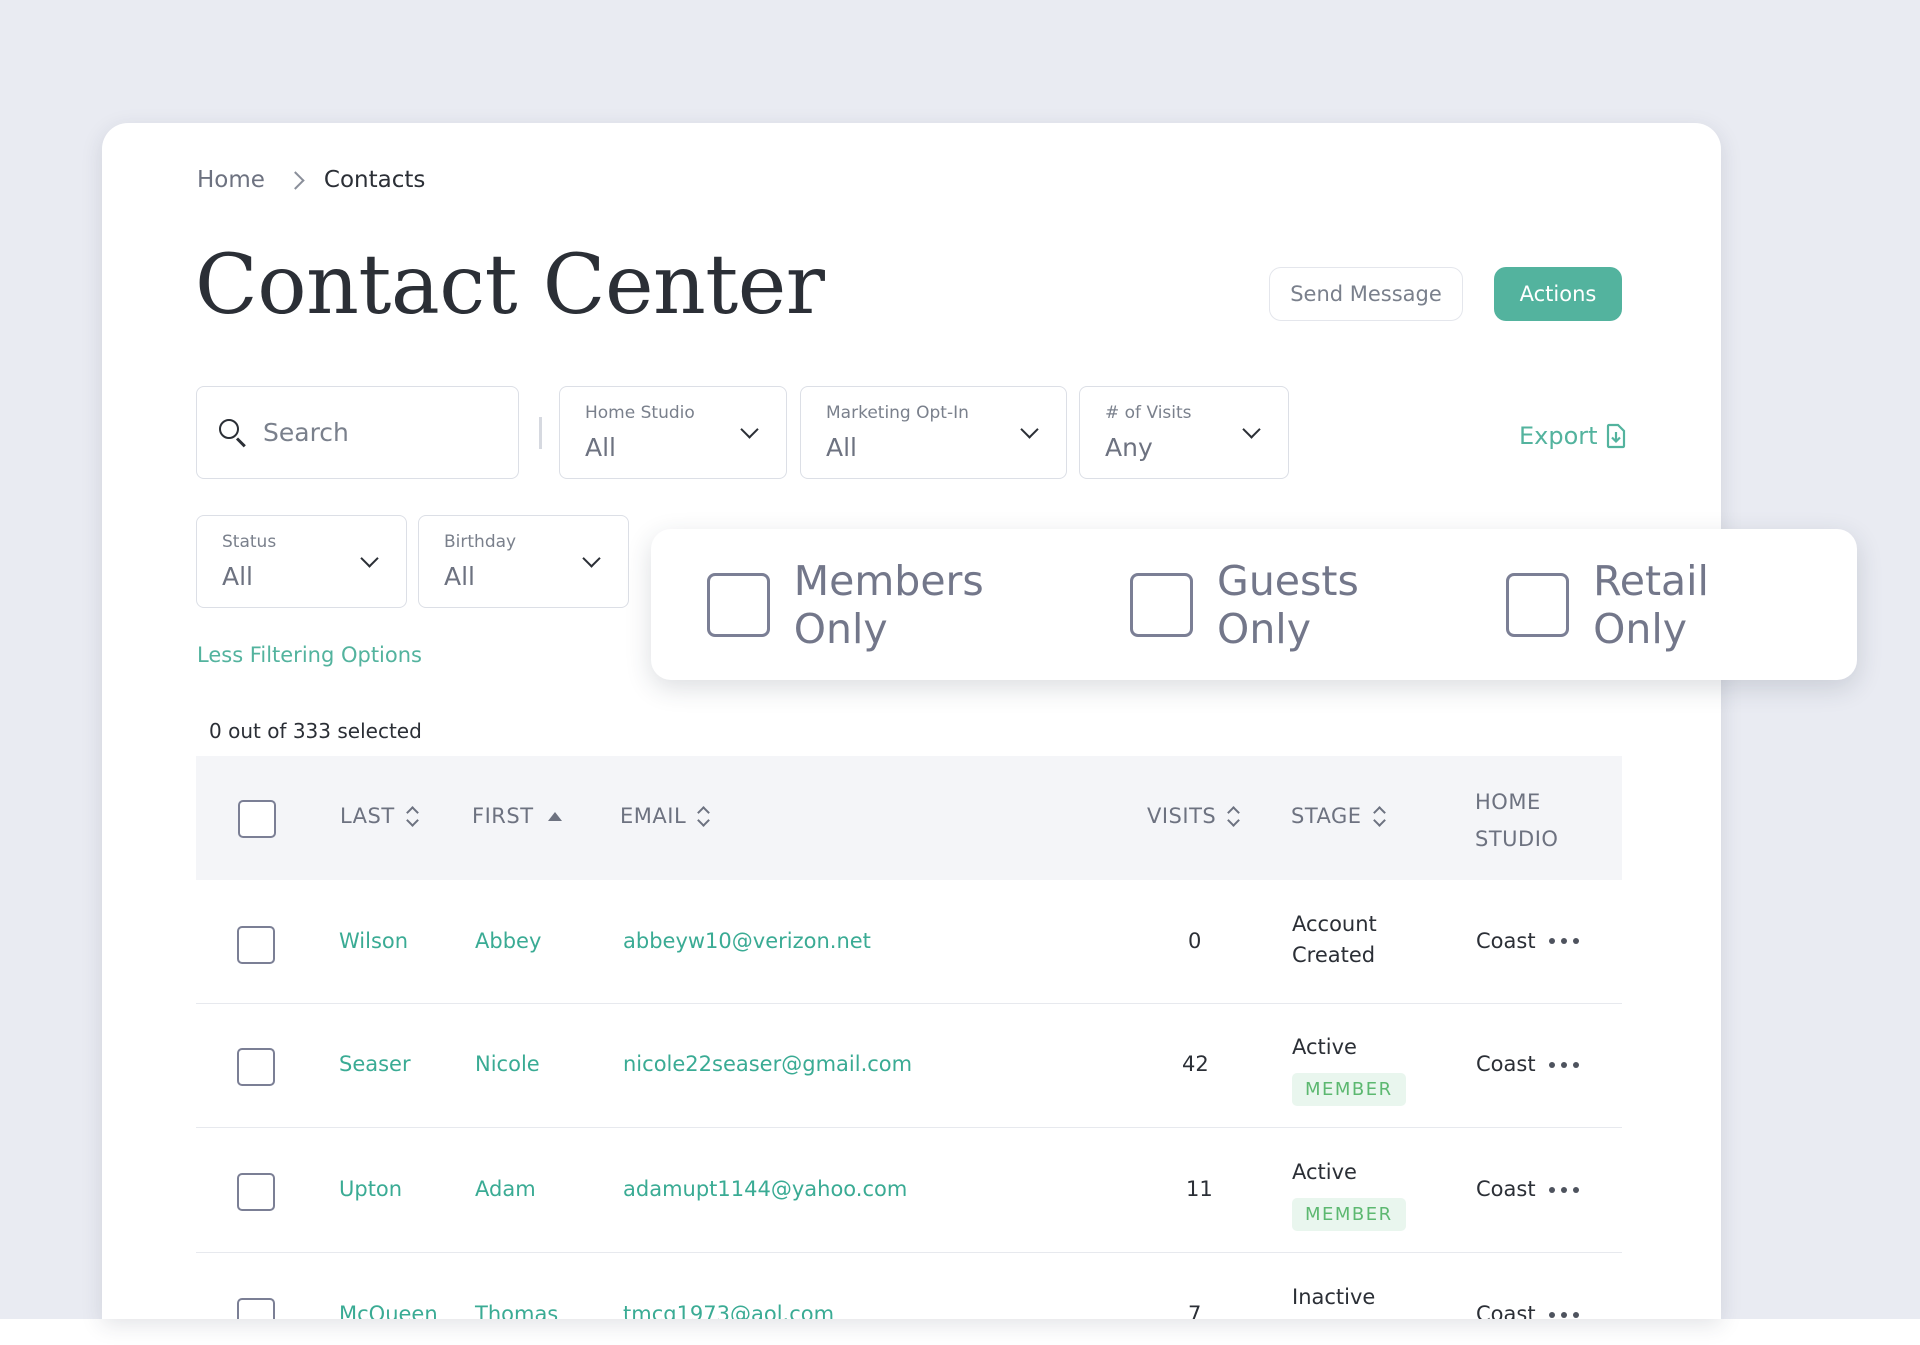  Describe the element at coordinates (1558, 436) in the screenshot. I see `export-label: Export` at that location.